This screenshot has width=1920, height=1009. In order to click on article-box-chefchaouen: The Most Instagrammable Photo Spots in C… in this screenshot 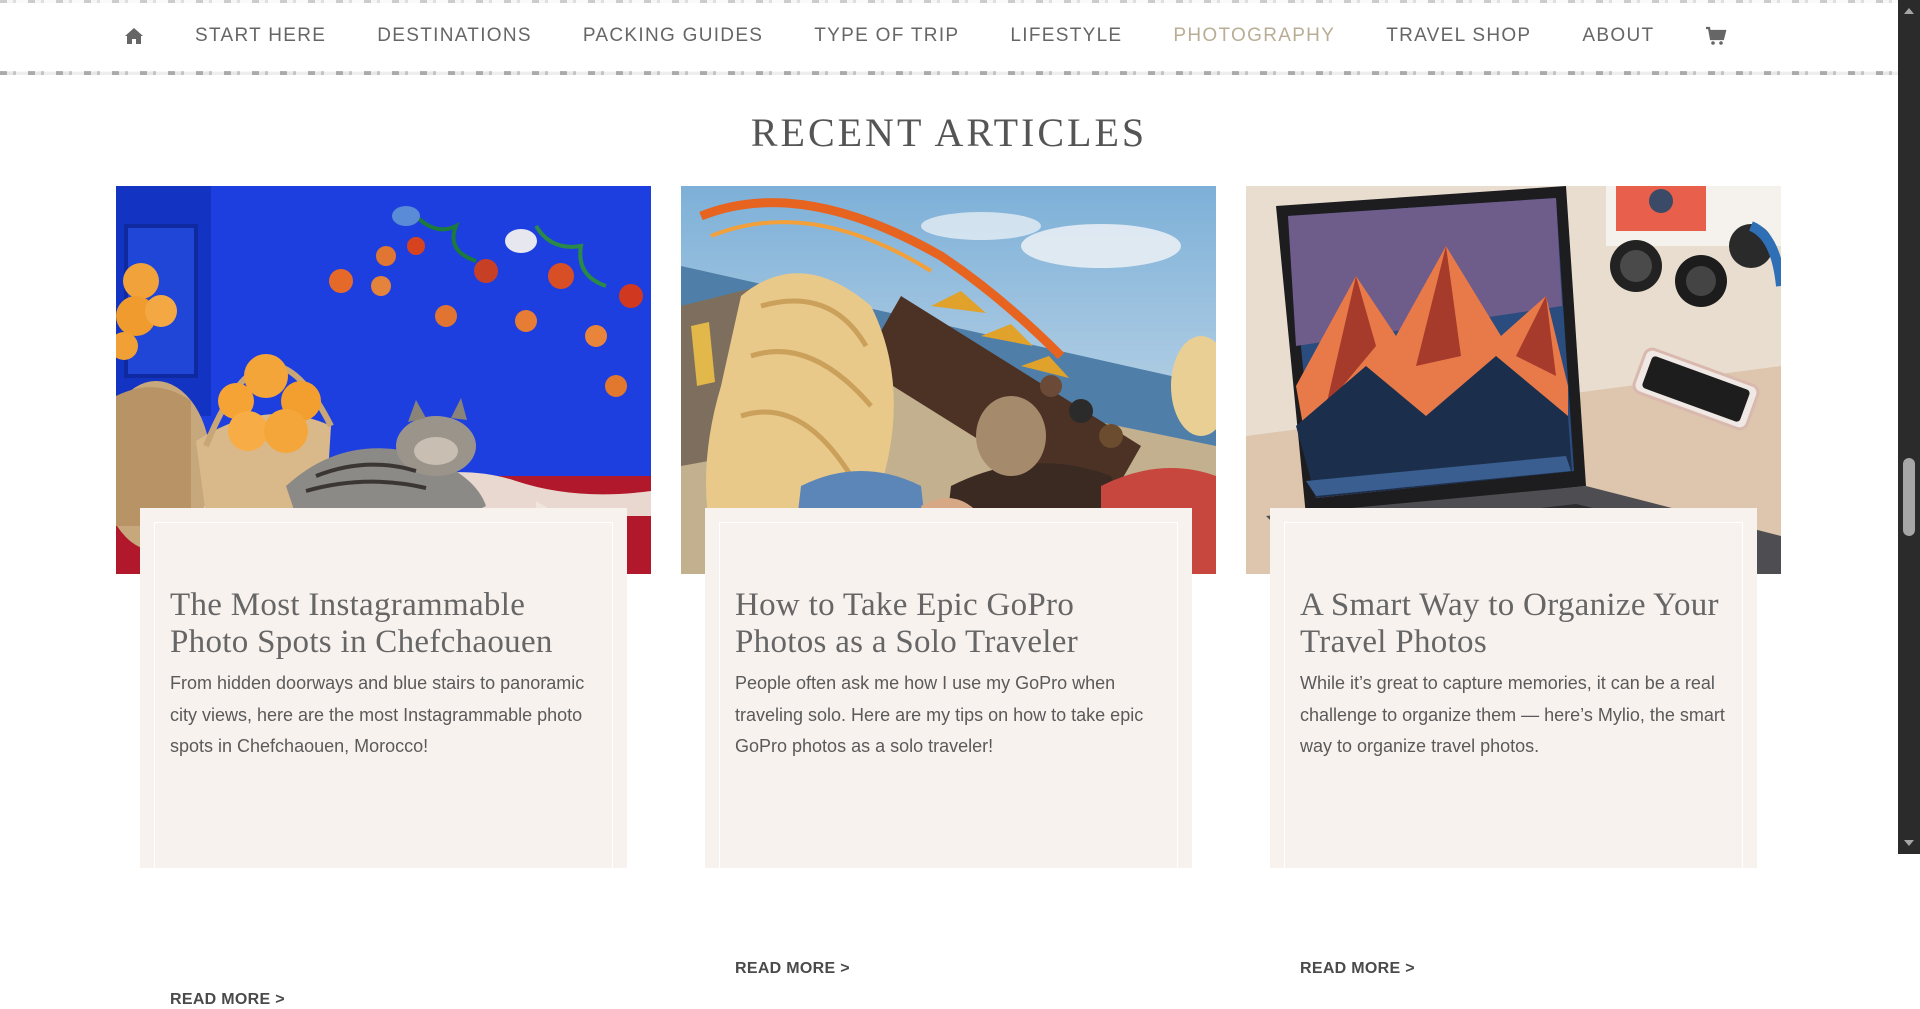, I will do `click(383, 758)`.